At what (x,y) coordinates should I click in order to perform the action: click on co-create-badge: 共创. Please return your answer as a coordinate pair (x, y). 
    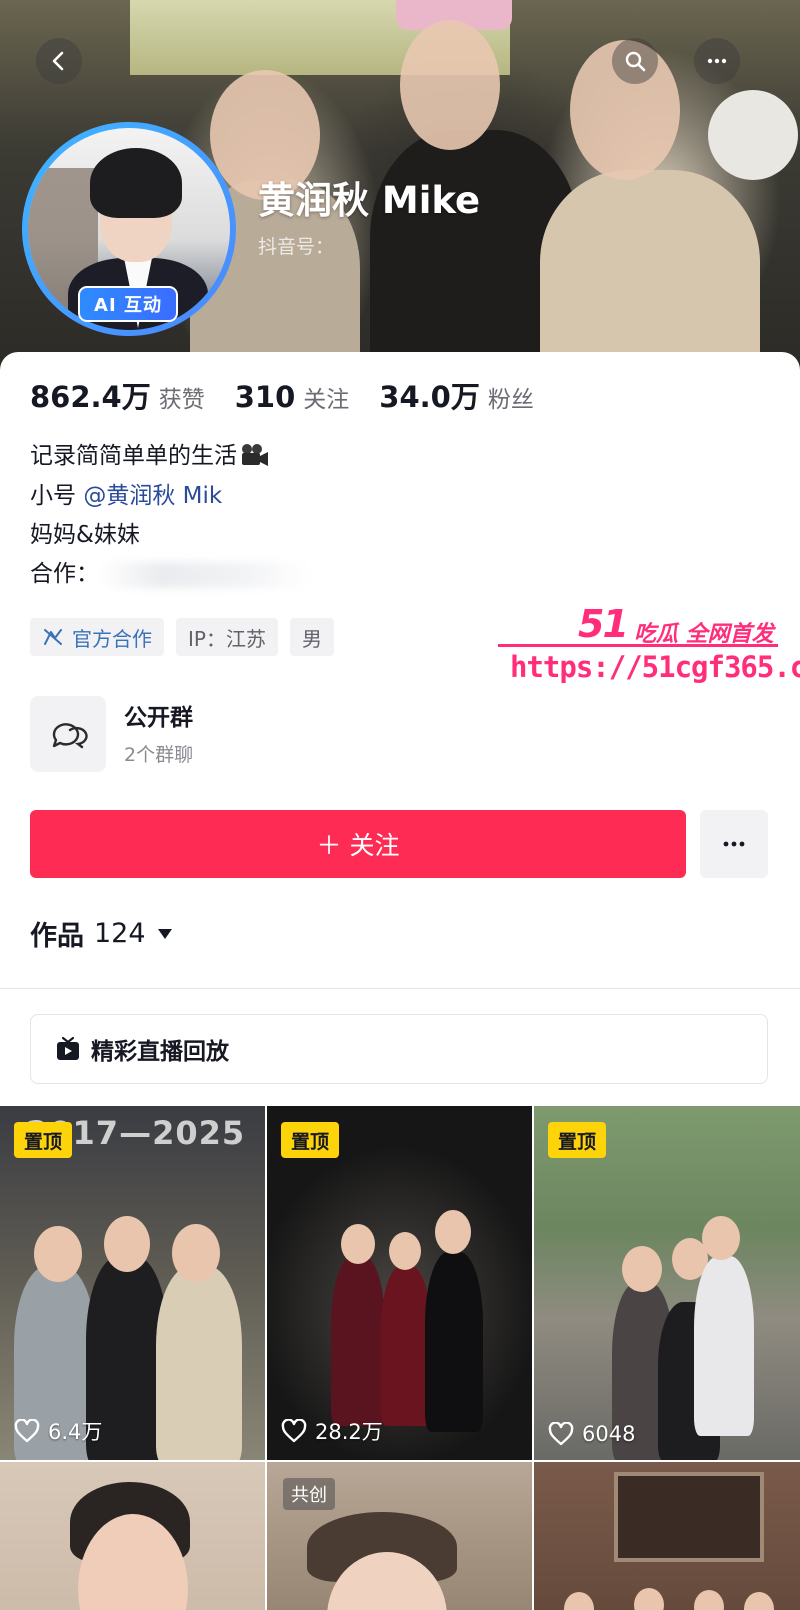
    Looking at the image, I should click on (309, 1494).